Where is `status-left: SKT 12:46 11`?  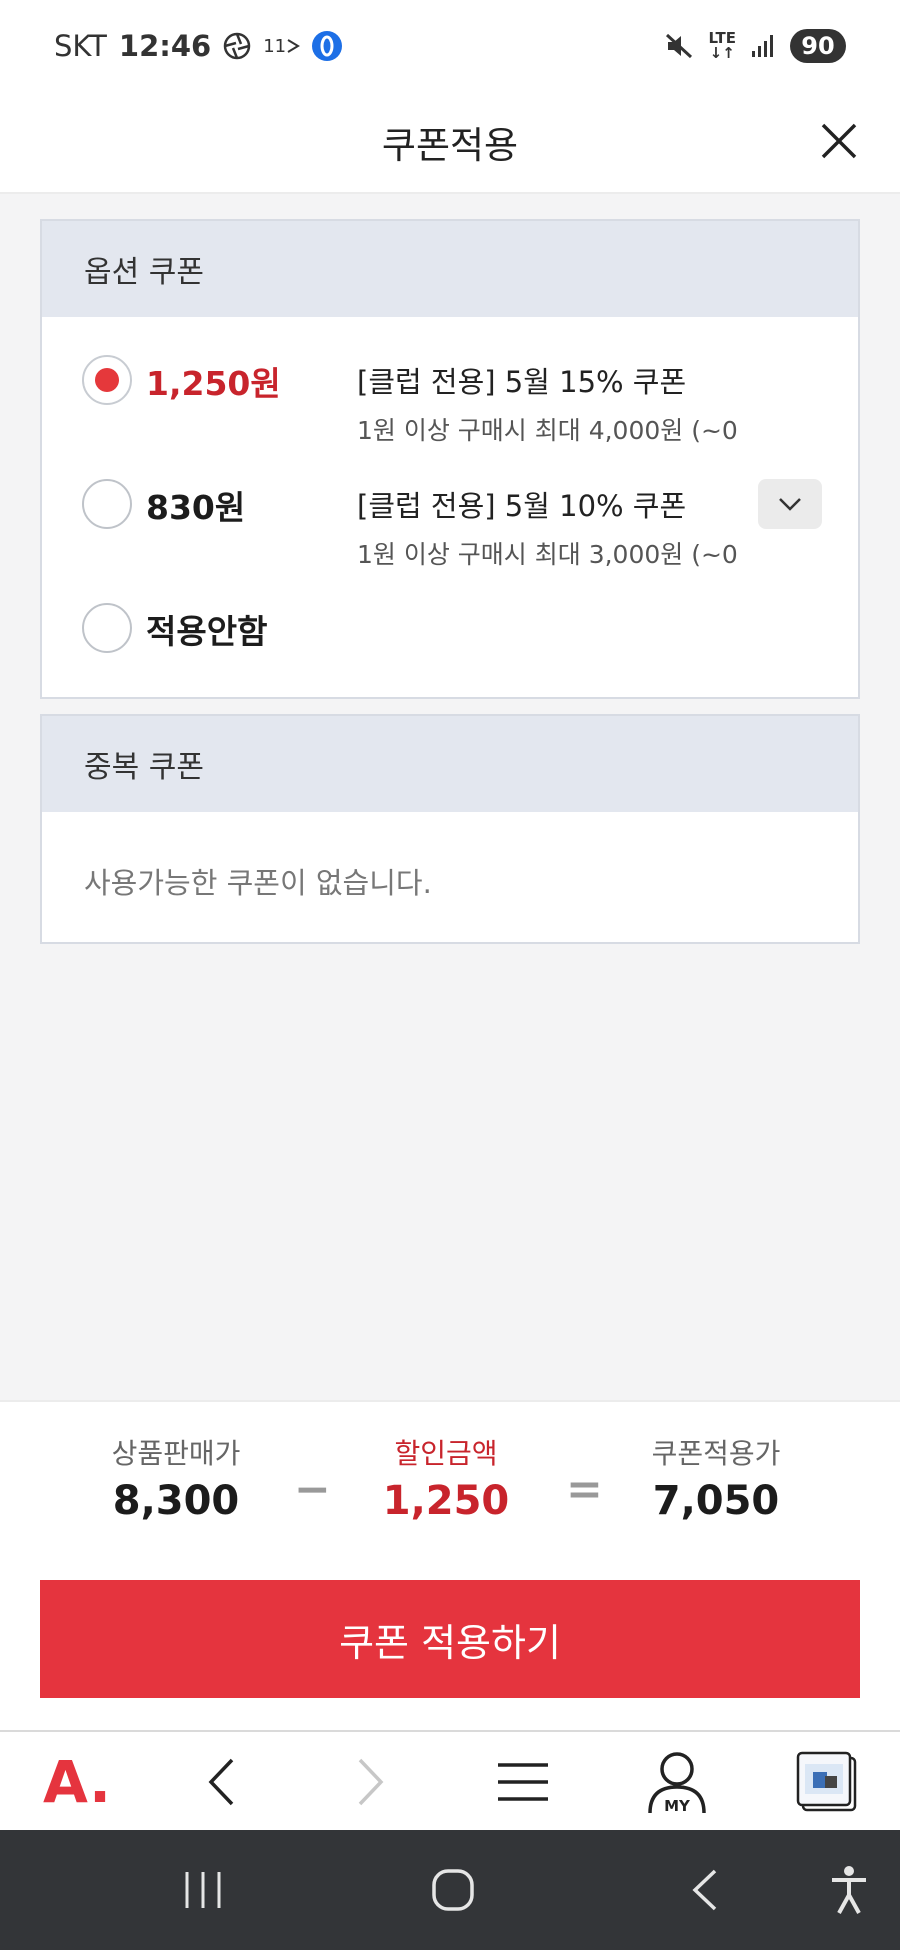 status-left: SKT 12:46 11 is located at coordinates (198, 46).